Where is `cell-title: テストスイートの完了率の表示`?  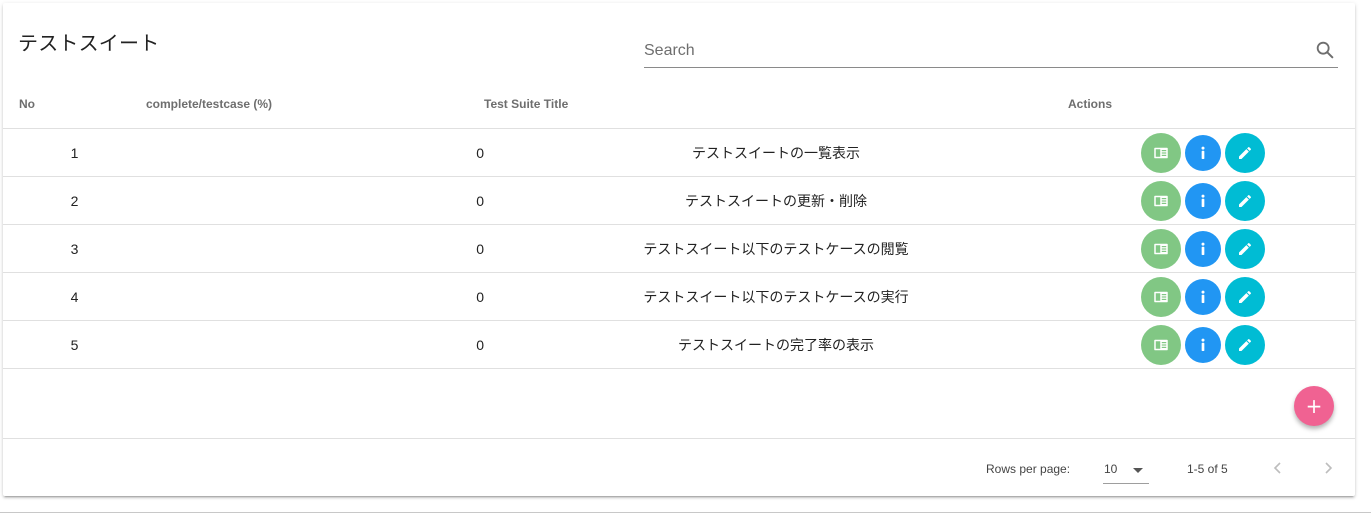
cell-title: テストスイートの完了率の表示 is located at coordinates (776, 344).